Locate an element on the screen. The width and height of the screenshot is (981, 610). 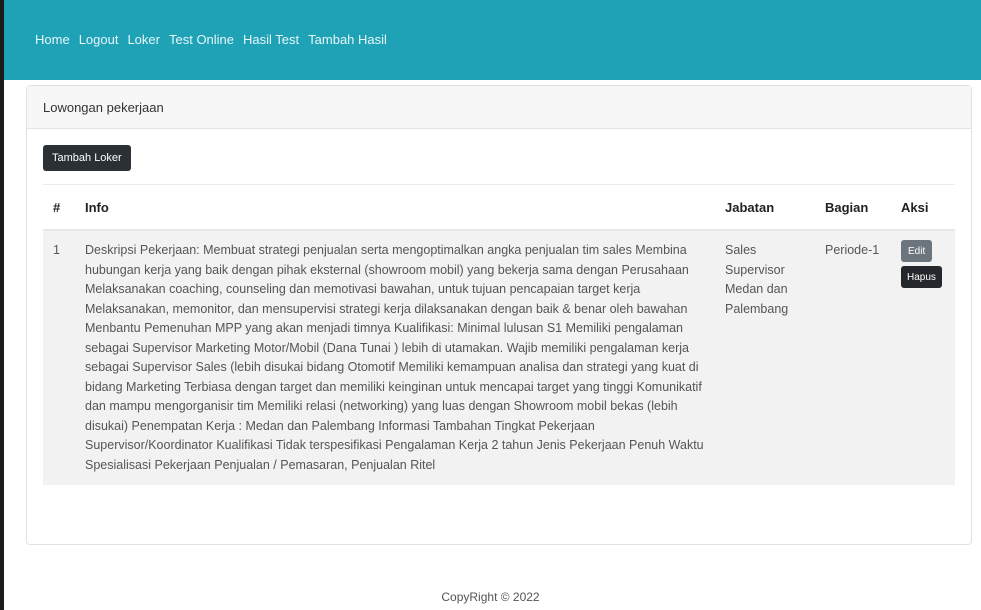
delete-button: Hapus is located at coordinates (921, 277).